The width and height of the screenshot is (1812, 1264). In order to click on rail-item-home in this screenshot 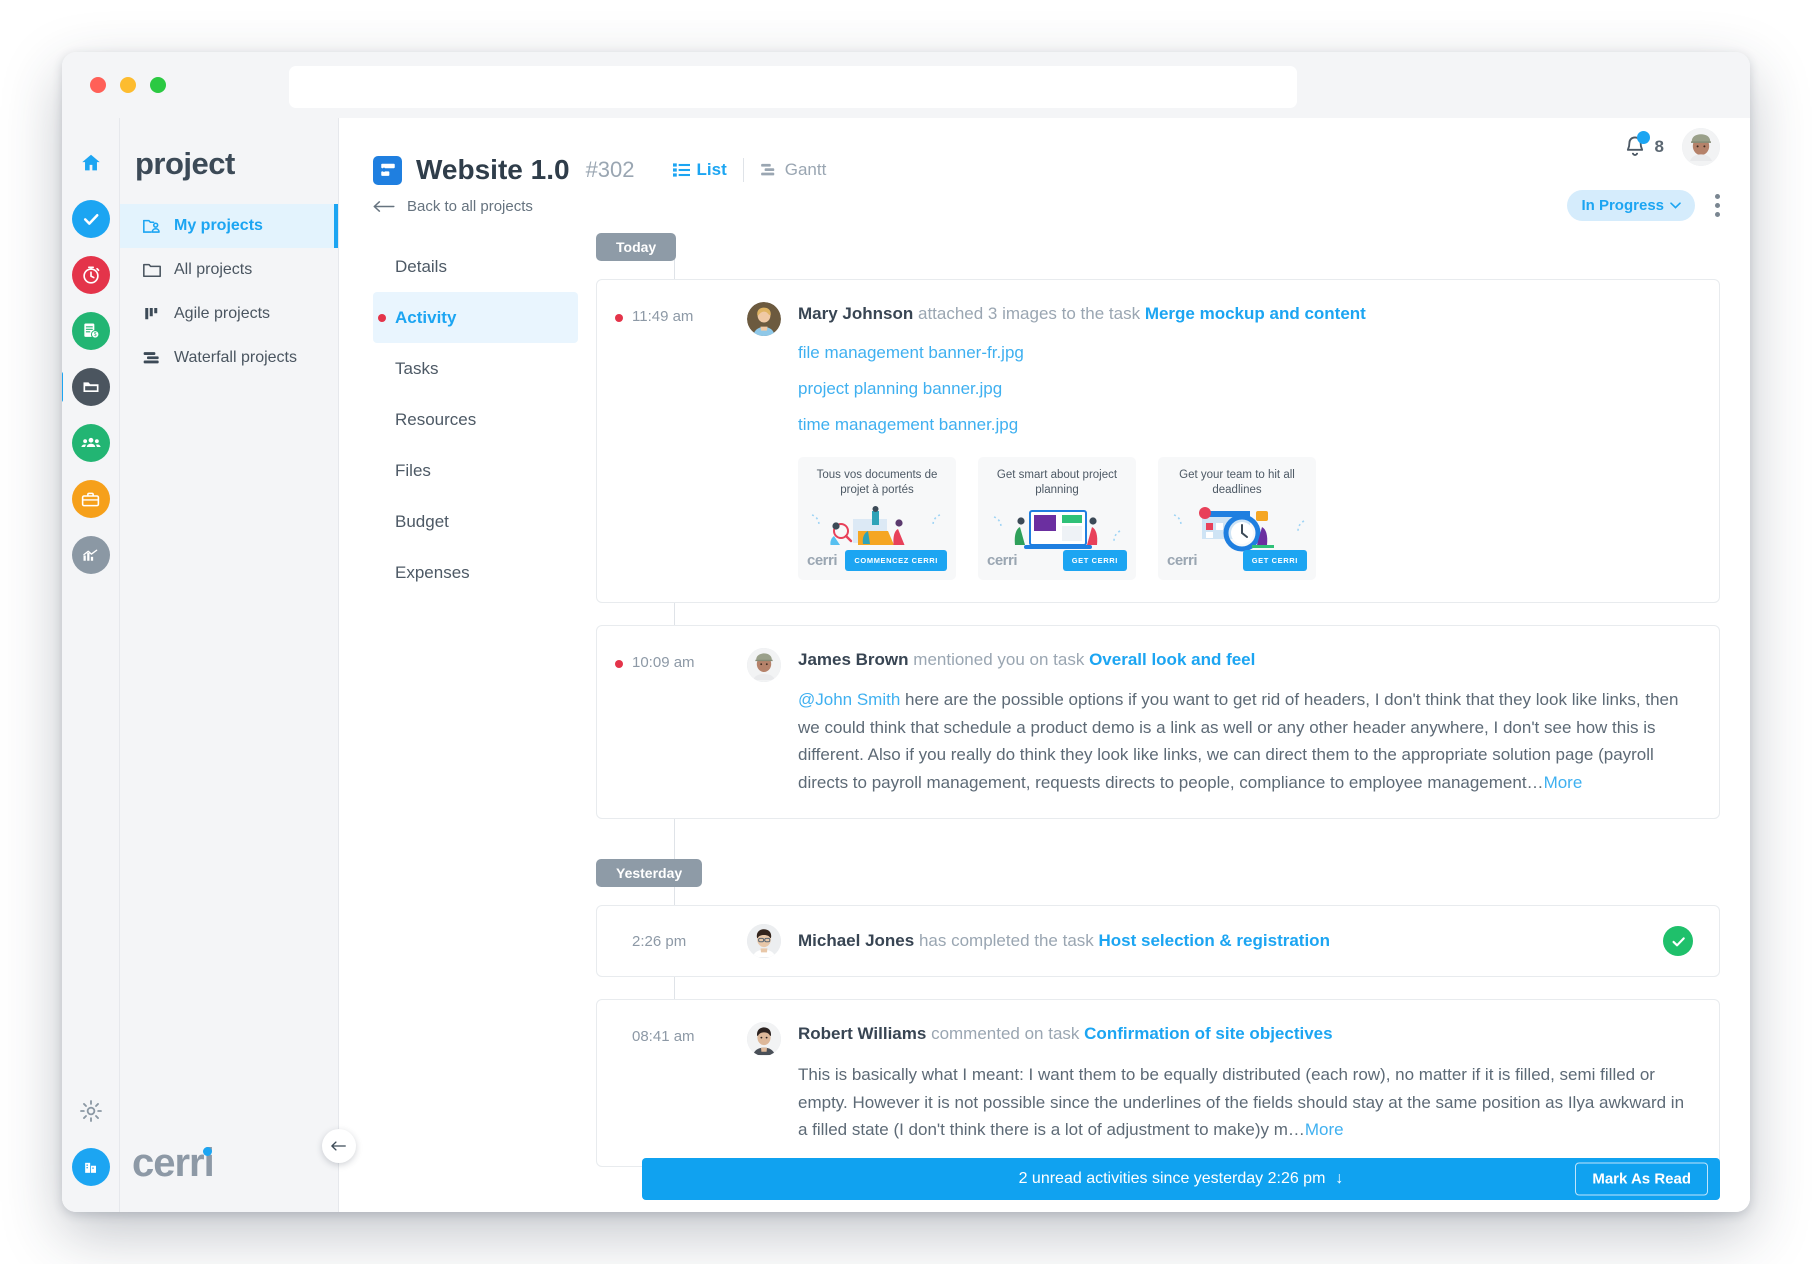, I will do `click(91, 163)`.